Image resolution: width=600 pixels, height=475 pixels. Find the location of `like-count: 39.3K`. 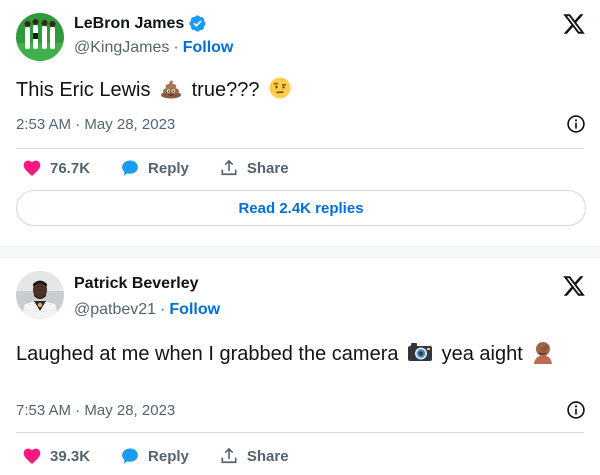

like-count: 39.3K is located at coordinates (70, 456).